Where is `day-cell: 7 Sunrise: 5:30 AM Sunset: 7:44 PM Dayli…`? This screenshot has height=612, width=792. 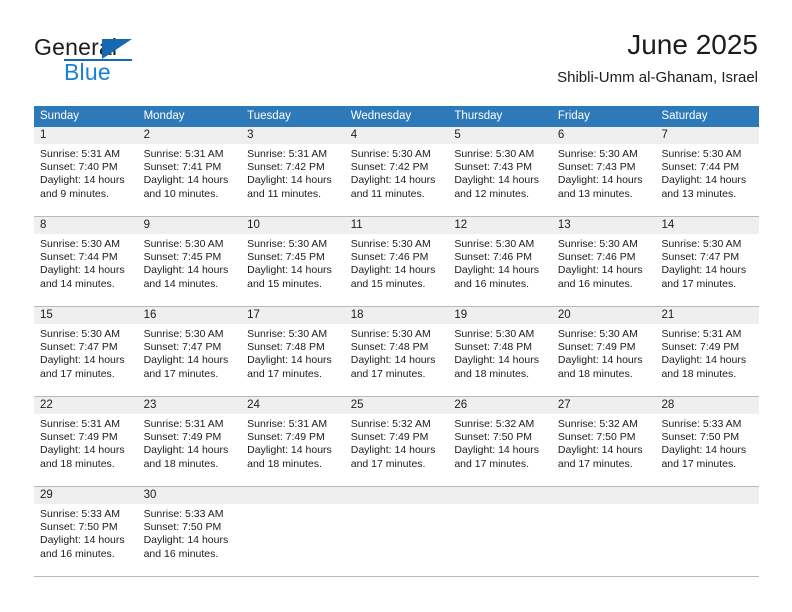 day-cell: 7 Sunrise: 5:30 AM Sunset: 7:44 PM Dayli… is located at coordinates (707, 171).